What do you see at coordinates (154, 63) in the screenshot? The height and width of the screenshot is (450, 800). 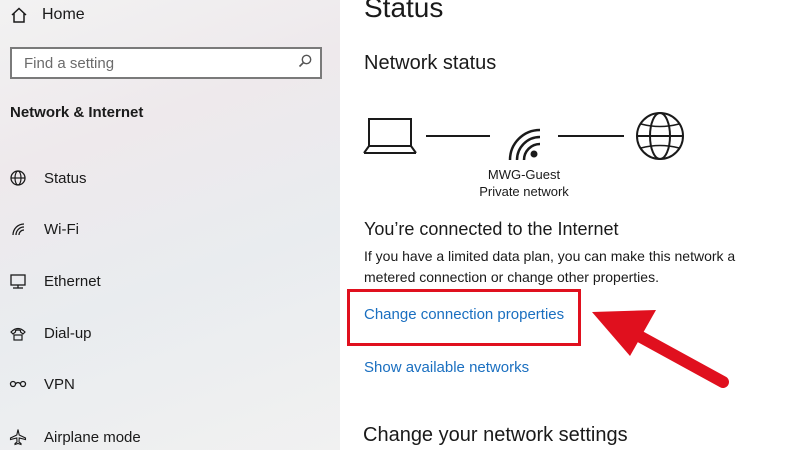 I see `search-input` at bounding box center [154, 63].